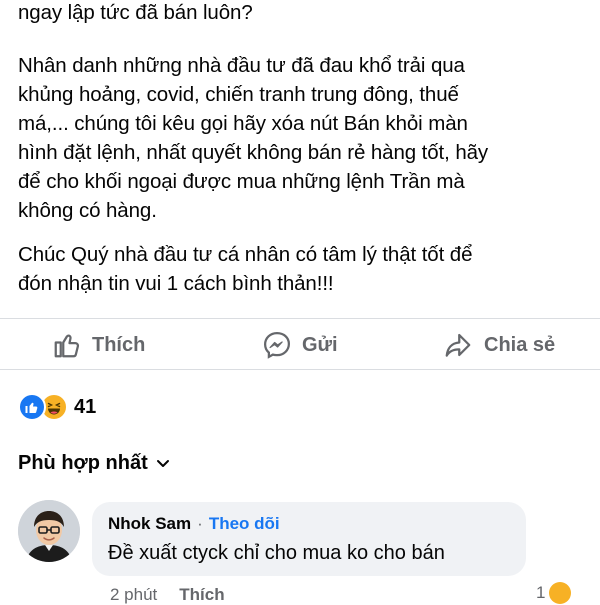 This screenshot has height=605, width=600. What do you see at coordinates (560, 593) in the screenshot?
I see `haha-reaction-icon` at bounding box center [560, 593].